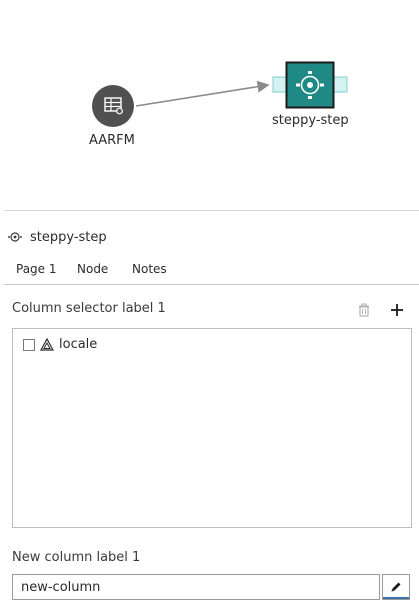 This screenshot has width=419, height=614. I want to click on list-item: locale, so click(60, 344).